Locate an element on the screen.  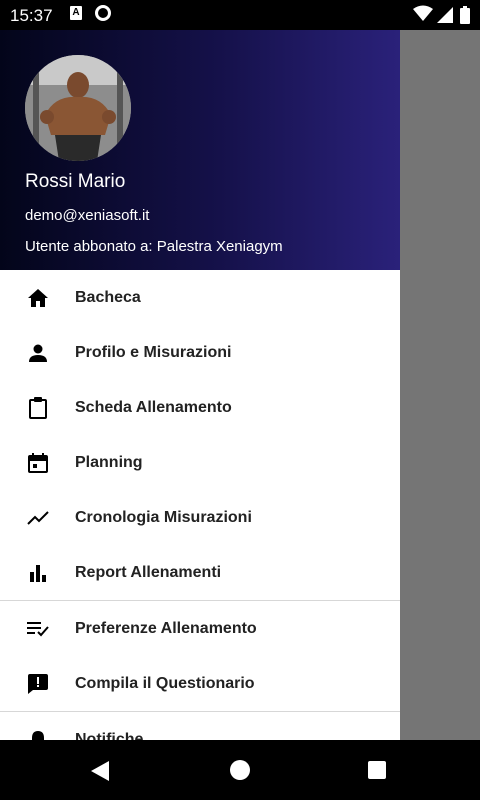
recent-apps-icon is located at coordinates (377, 770).